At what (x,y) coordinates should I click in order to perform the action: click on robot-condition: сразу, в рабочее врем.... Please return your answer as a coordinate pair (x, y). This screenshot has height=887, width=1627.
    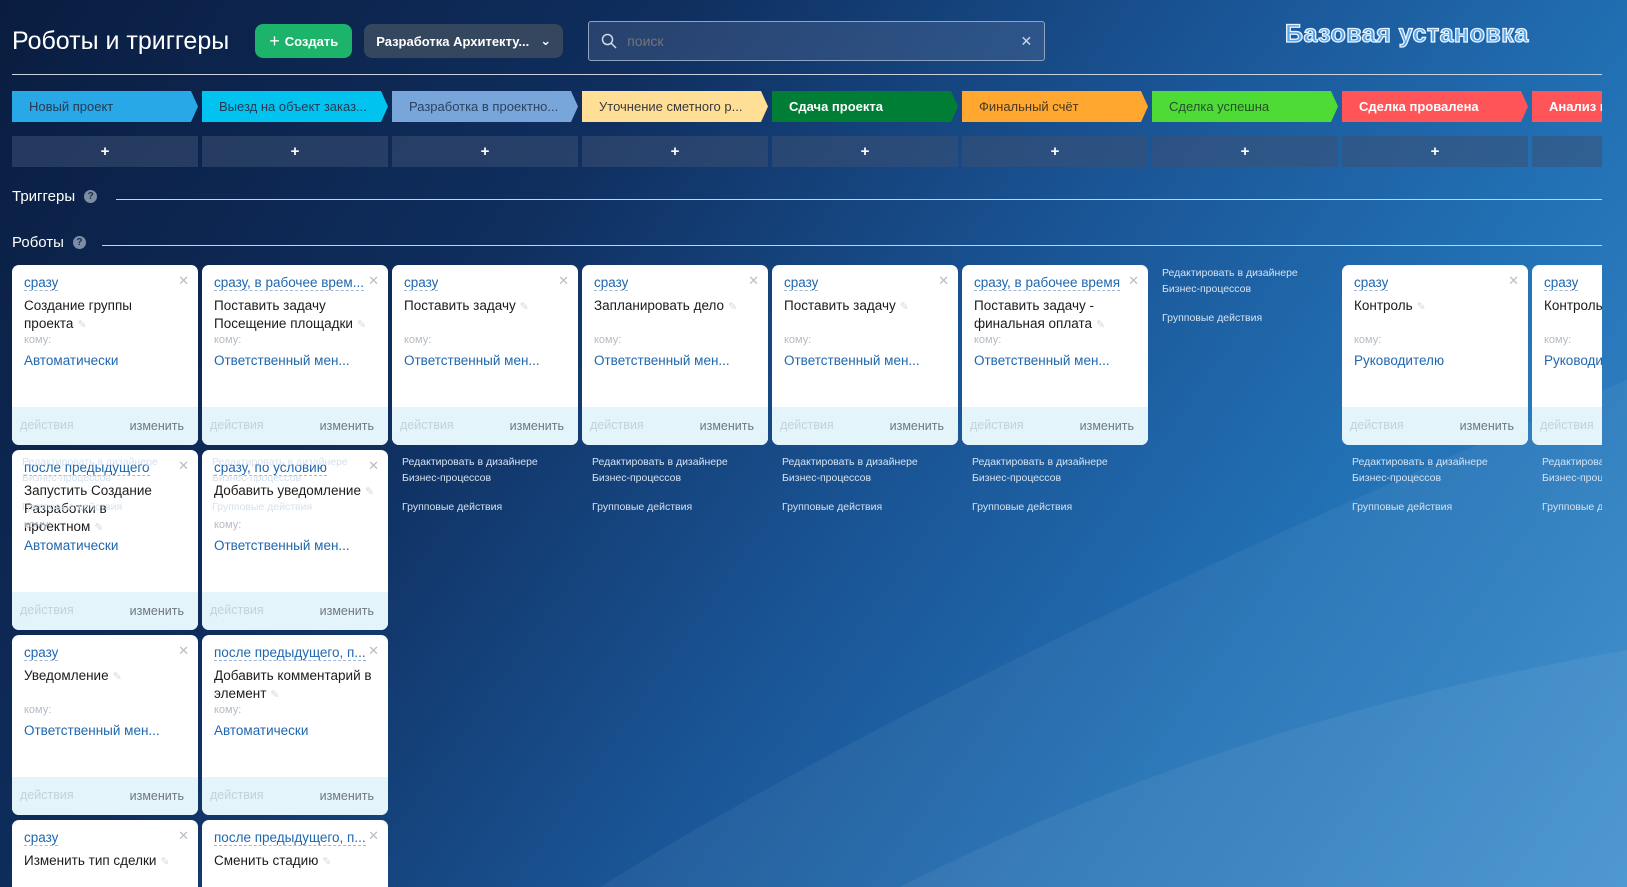
    Looking at the image, I should click on (289, 283).